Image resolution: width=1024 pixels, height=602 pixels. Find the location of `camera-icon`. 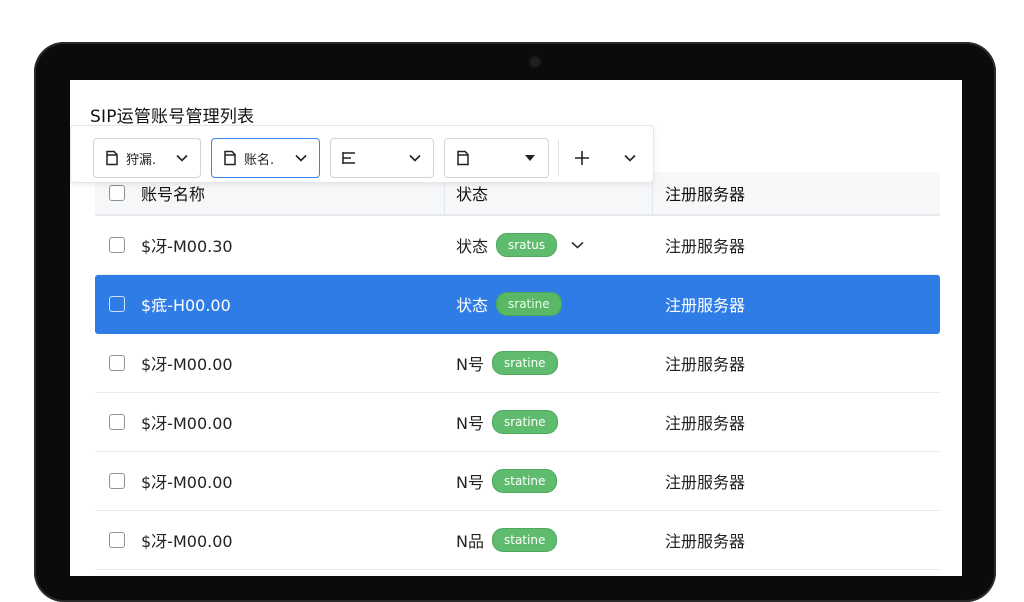

camera-icon is located at coordinates (535, 62).